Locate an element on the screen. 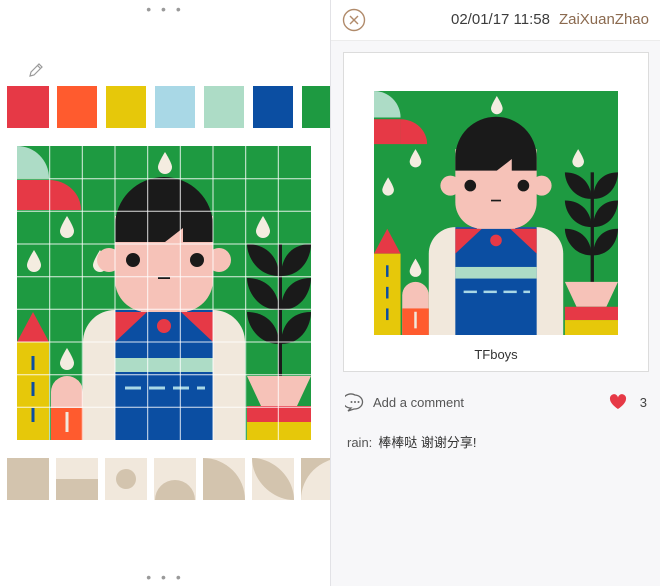 The height and width of the screenshot is (586, 660). shape-half-rect is located at coordinates (77, 479).